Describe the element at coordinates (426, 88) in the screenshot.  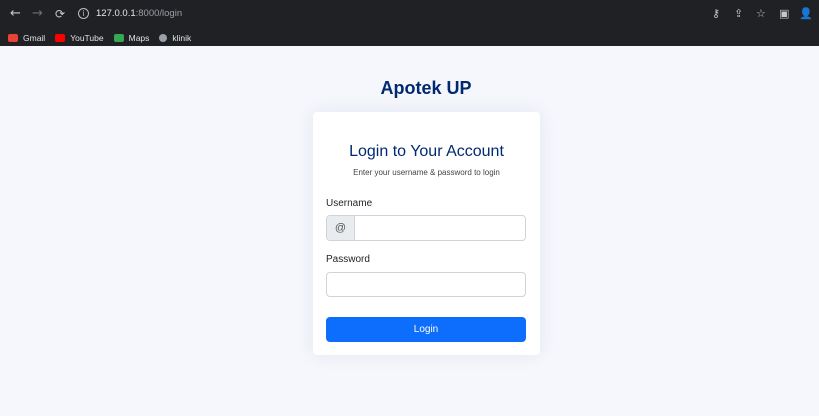
I see `brand-title: Apotek UP` at that location.